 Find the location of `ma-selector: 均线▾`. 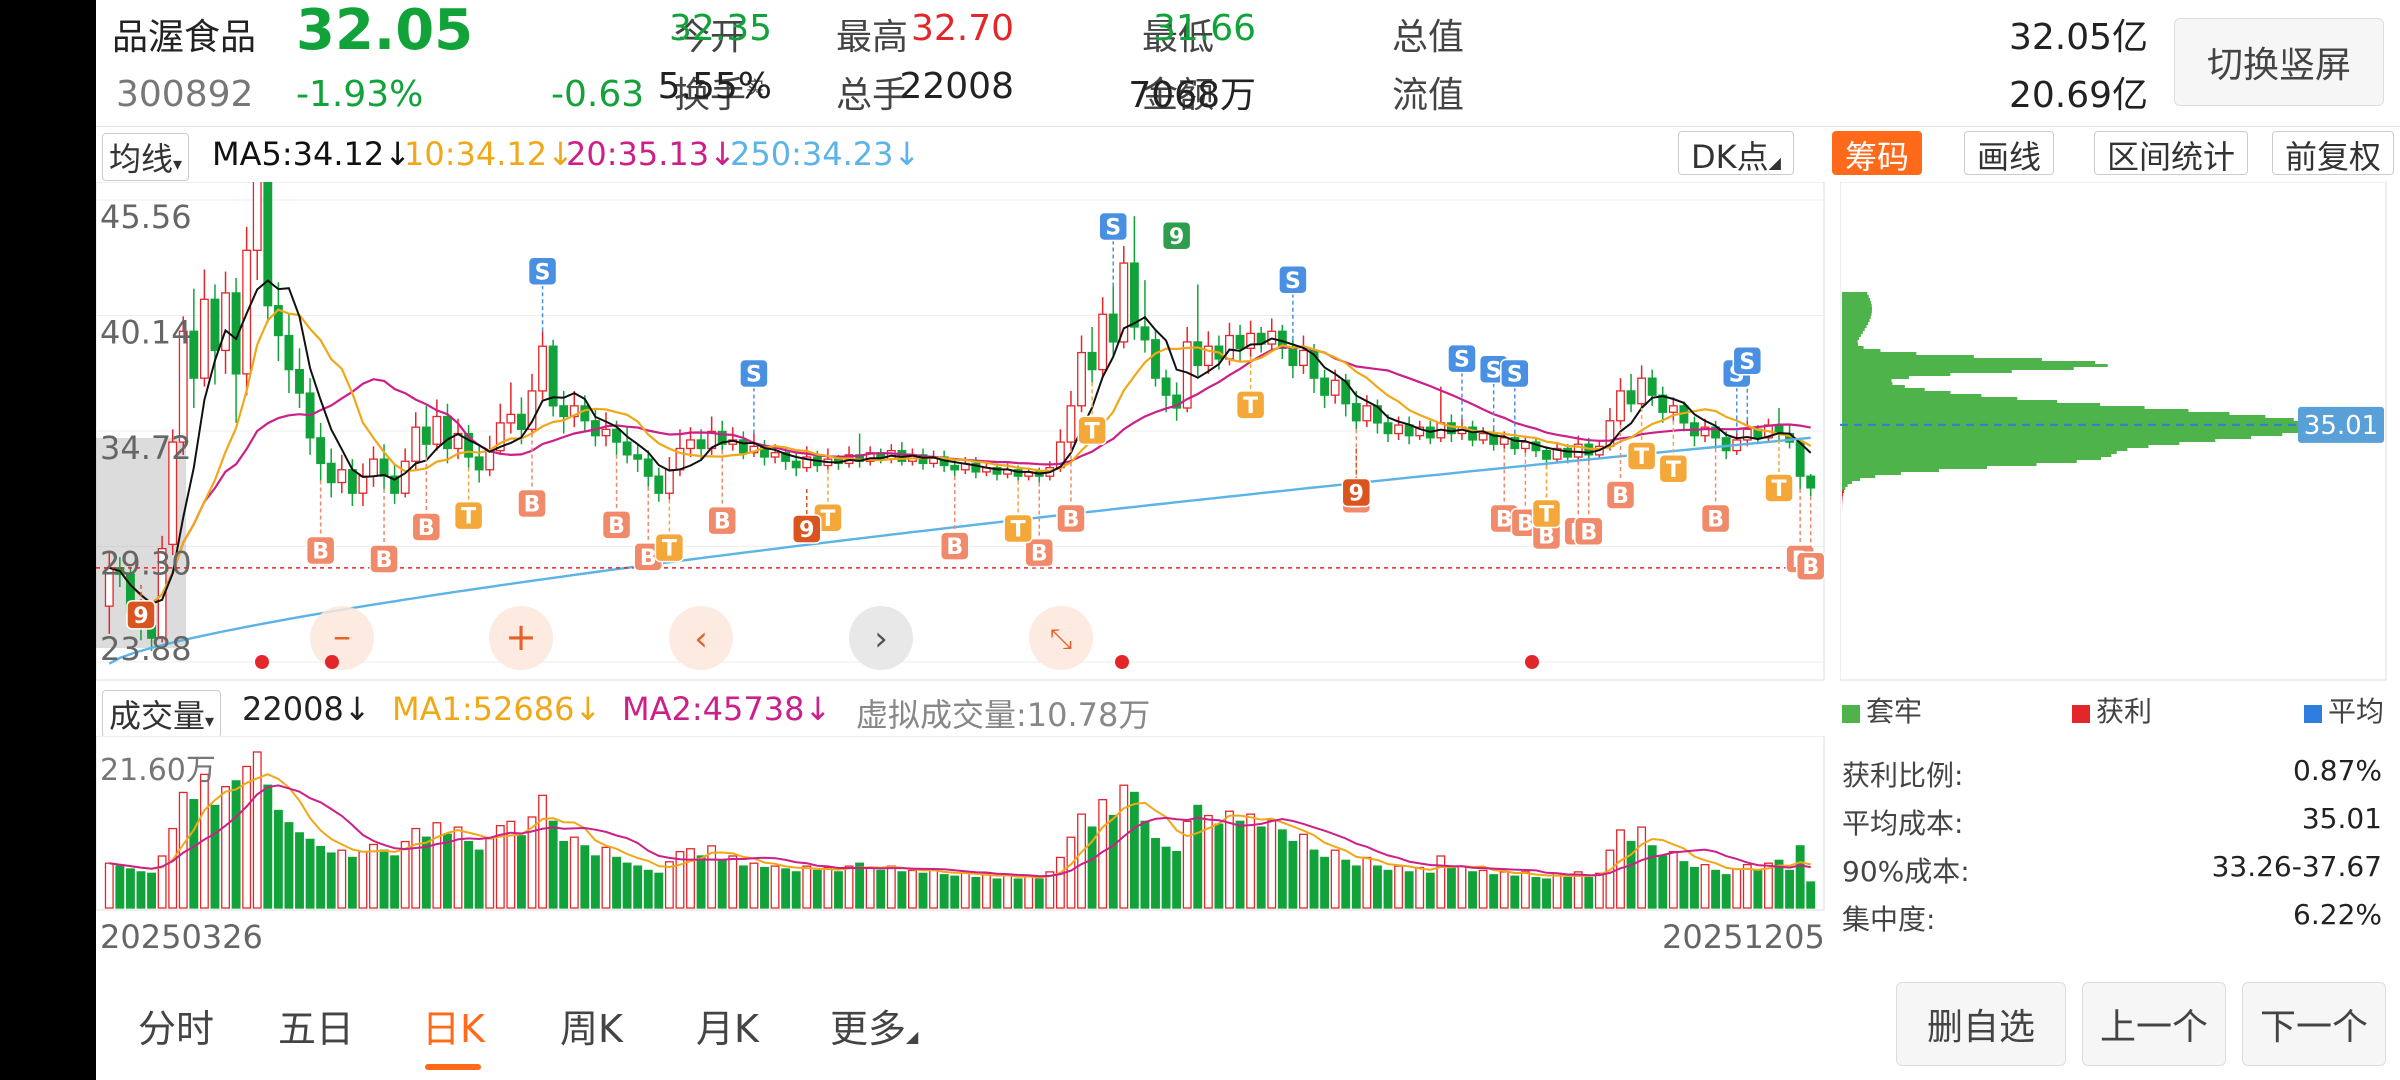

ma-selector: 均线▾ is located at coordinates (146, 157).